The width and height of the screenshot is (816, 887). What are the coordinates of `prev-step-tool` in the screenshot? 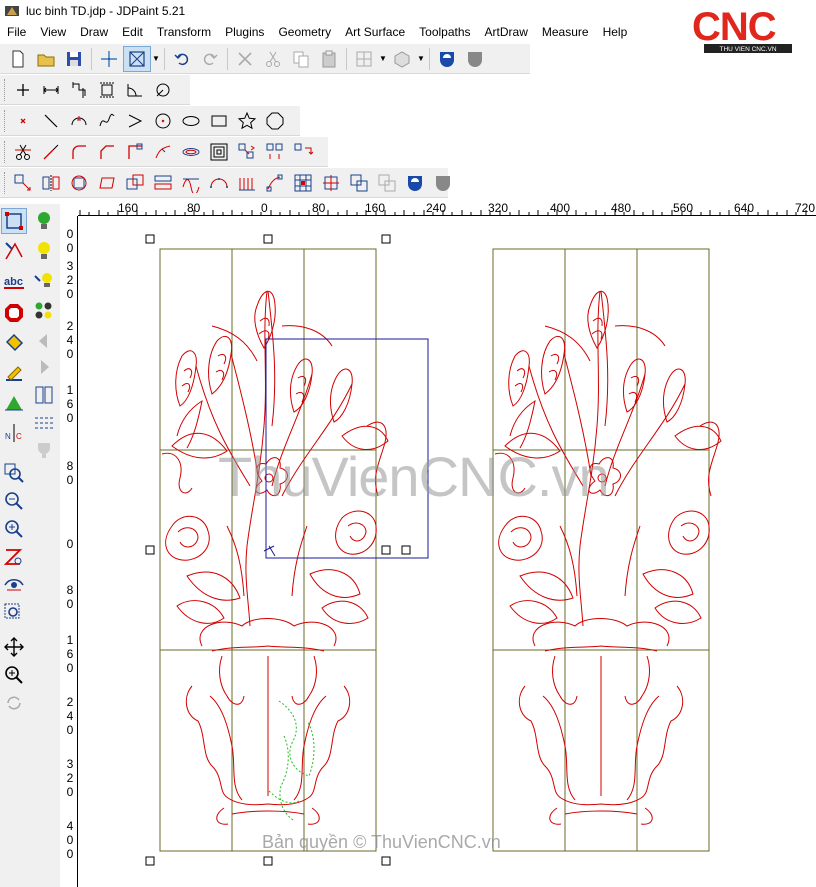 It's located at (44, 341).